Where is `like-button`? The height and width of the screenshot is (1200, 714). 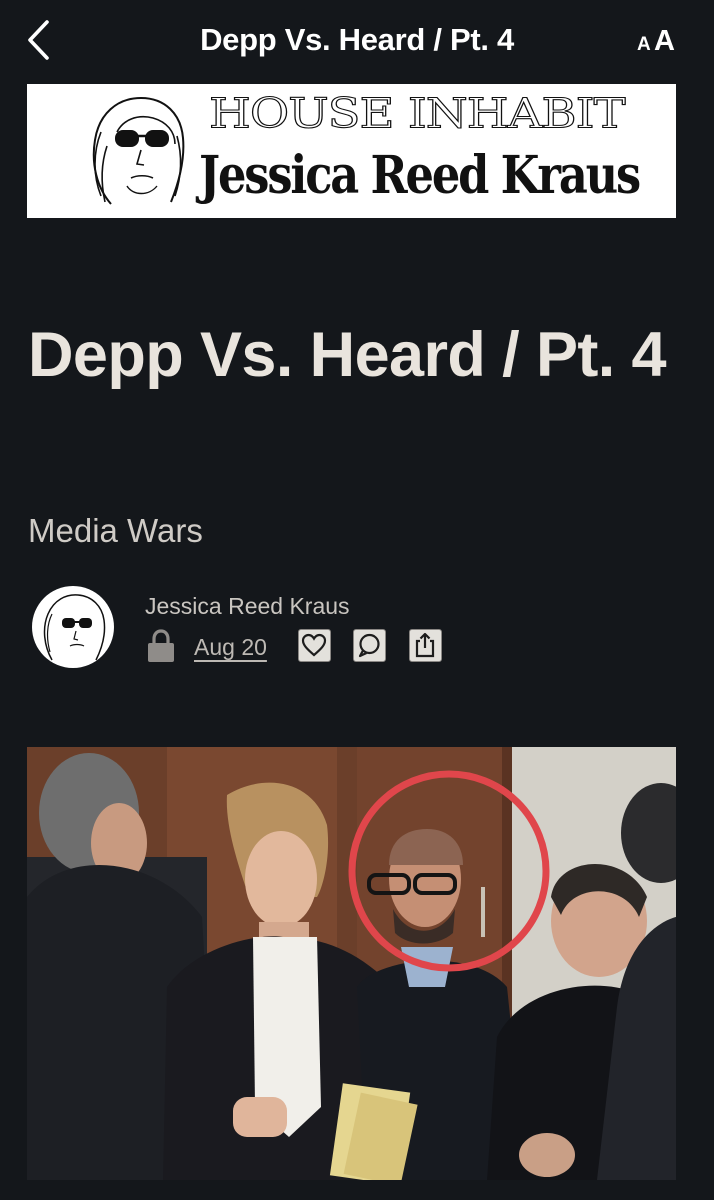
like-button is located at coordinates (314, 645).